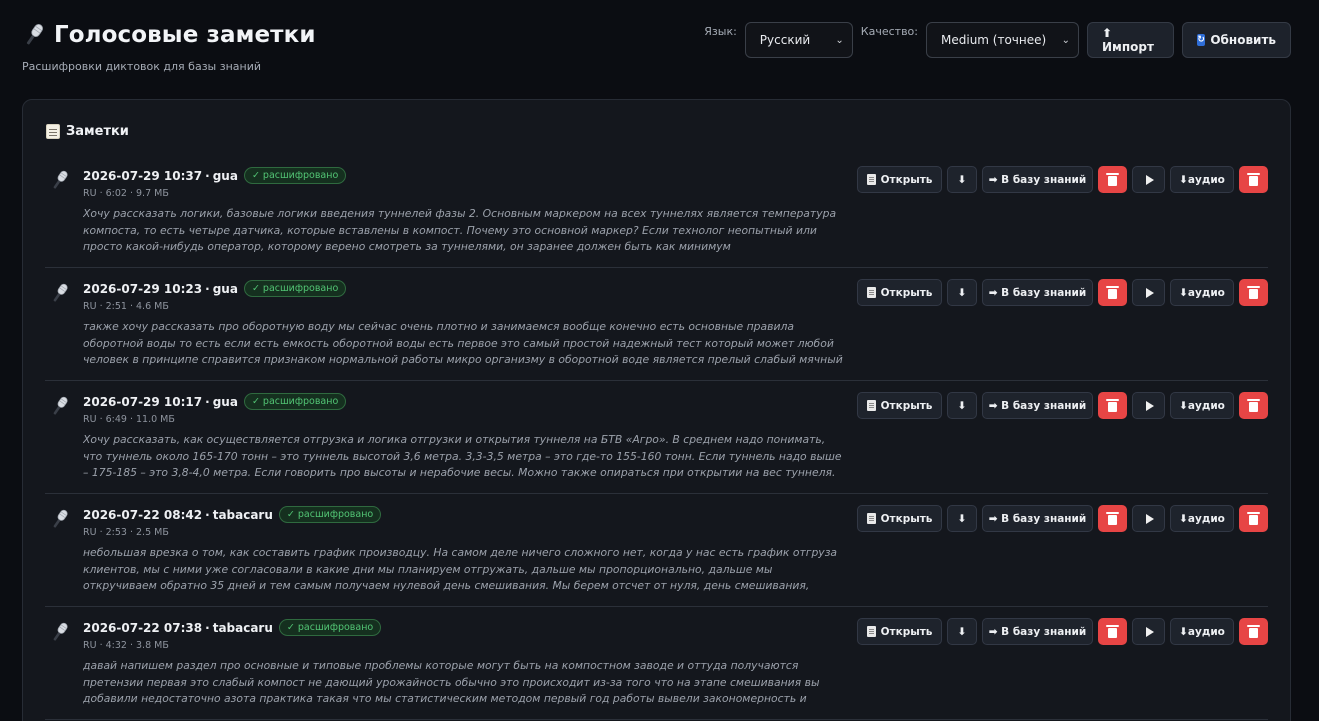 This screenshot has height=721, width=1319. I want to click on quality-select: Medium (точнее) ⌄, so click(1002, 40).